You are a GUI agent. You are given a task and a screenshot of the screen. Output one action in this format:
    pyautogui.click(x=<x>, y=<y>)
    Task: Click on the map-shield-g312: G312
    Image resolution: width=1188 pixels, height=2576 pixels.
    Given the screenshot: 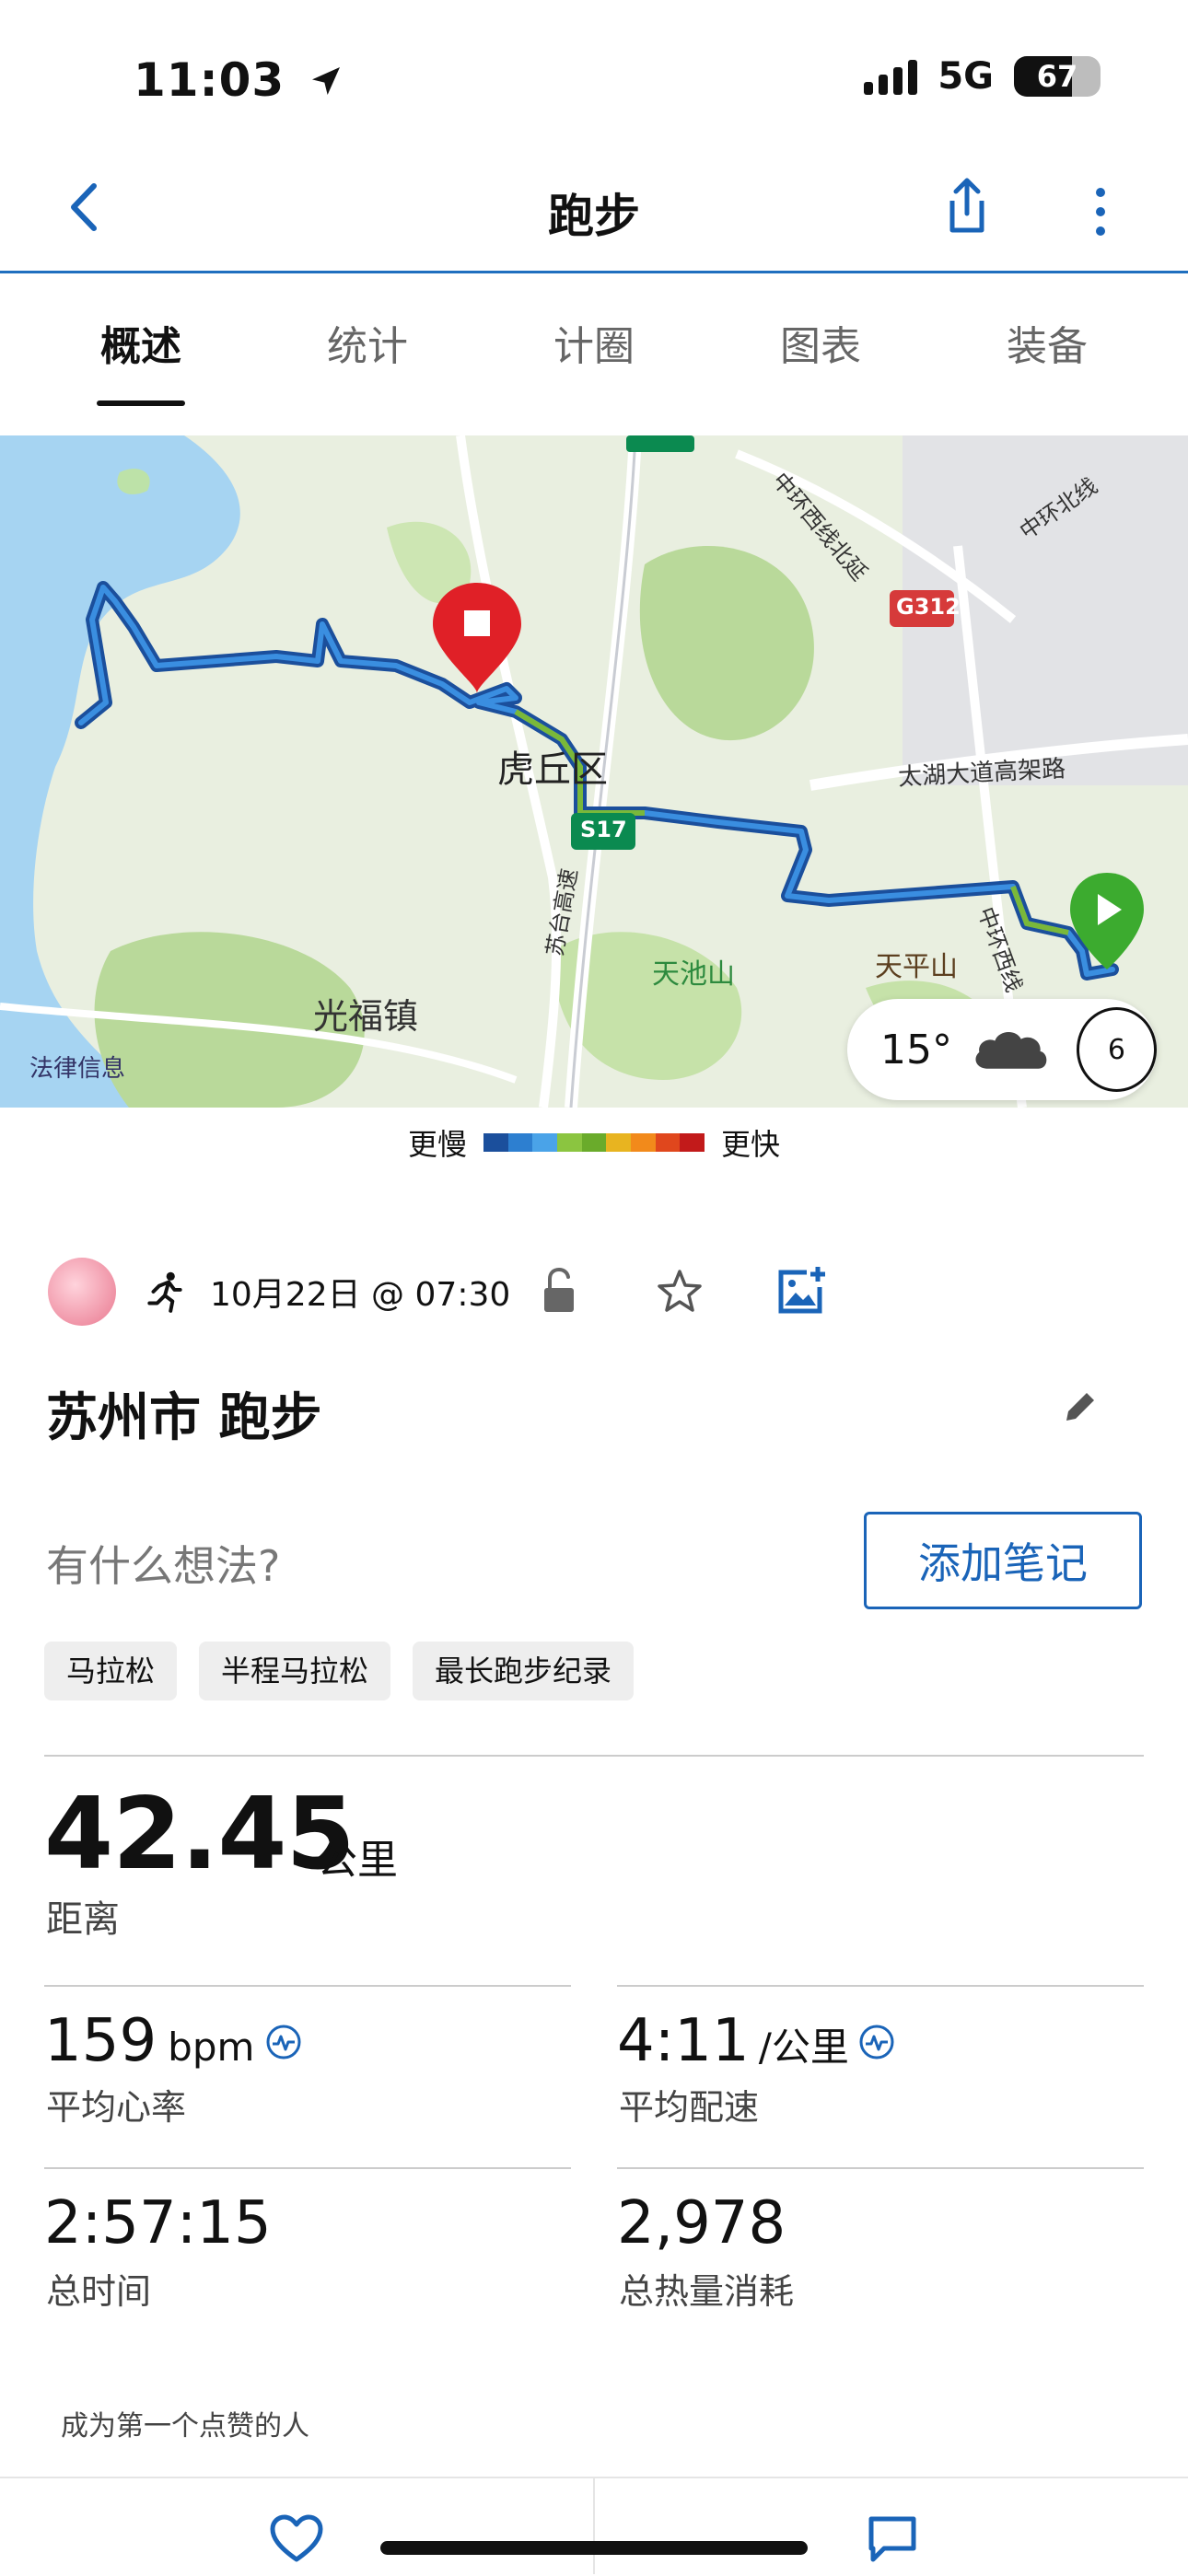 What is the action you would take?
    pyautogui.click(x=928, y=607)
    